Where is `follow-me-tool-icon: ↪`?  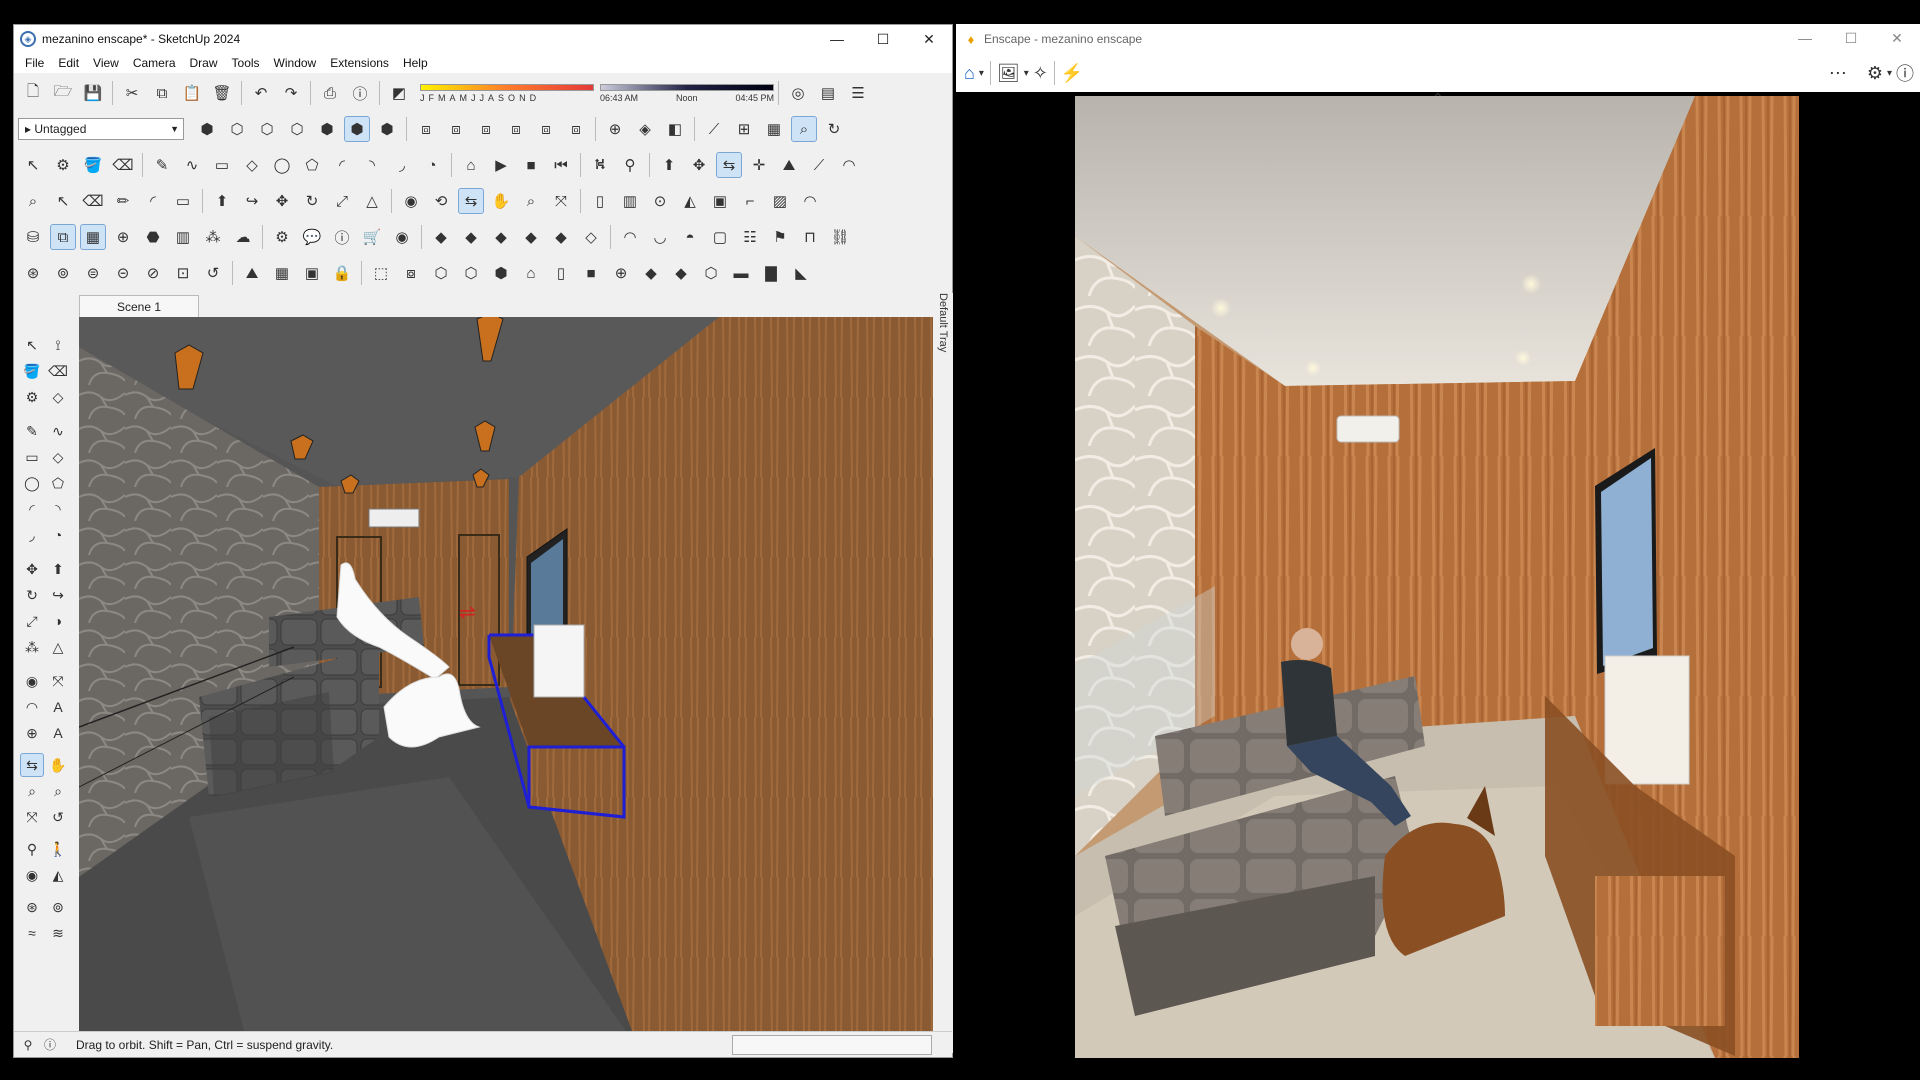 follow-me-tool-icon: ↪ is located at coordinates (58, 595).